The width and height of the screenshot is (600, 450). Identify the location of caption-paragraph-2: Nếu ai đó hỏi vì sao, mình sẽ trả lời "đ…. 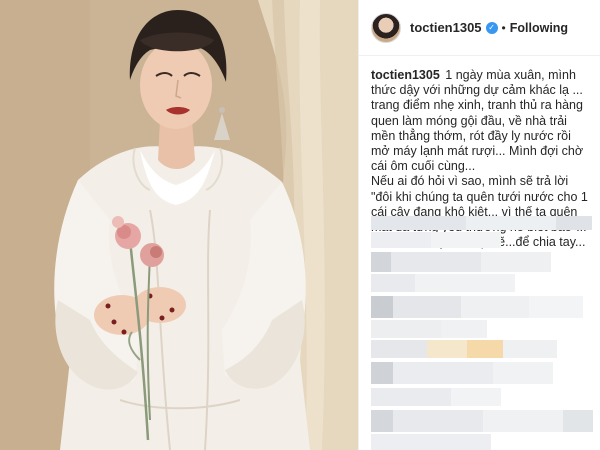
(479, 204).